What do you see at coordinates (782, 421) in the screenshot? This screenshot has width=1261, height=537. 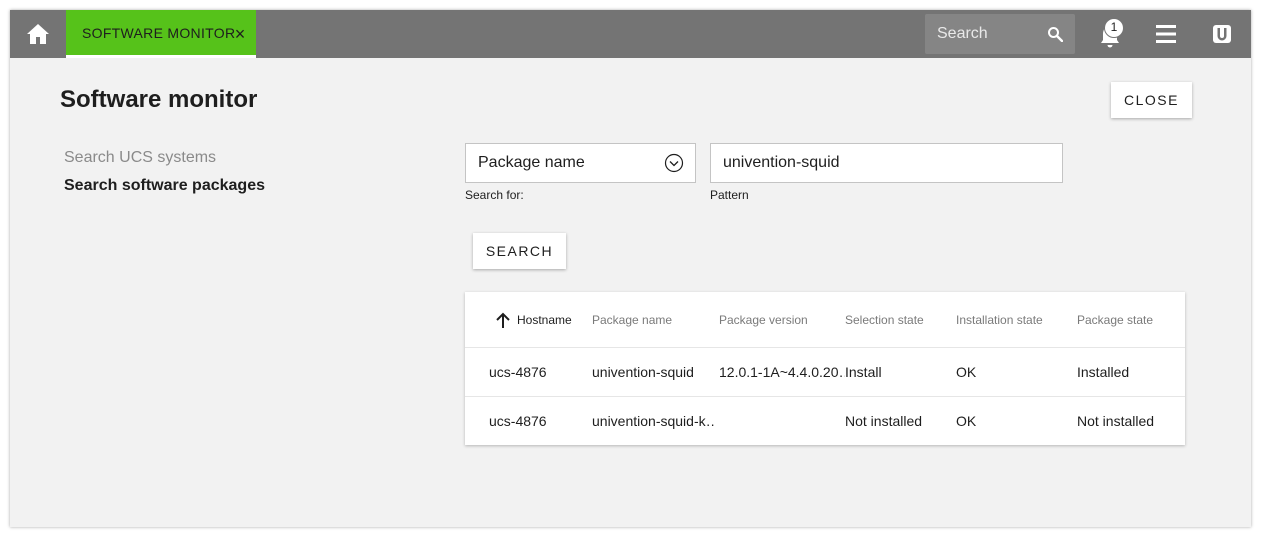 I see `cell-package-version` at bounding box center [782, 421].